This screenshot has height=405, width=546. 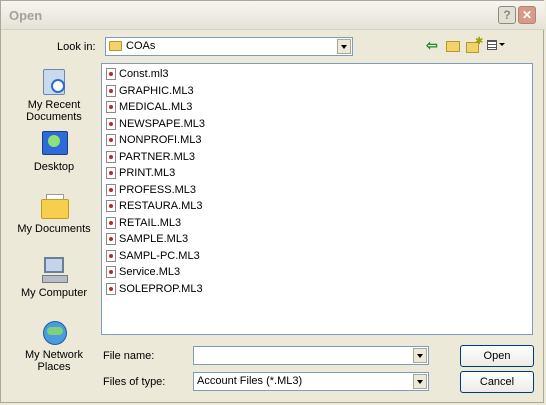 I want to click on file-name-input, so click(x=311, y=355).